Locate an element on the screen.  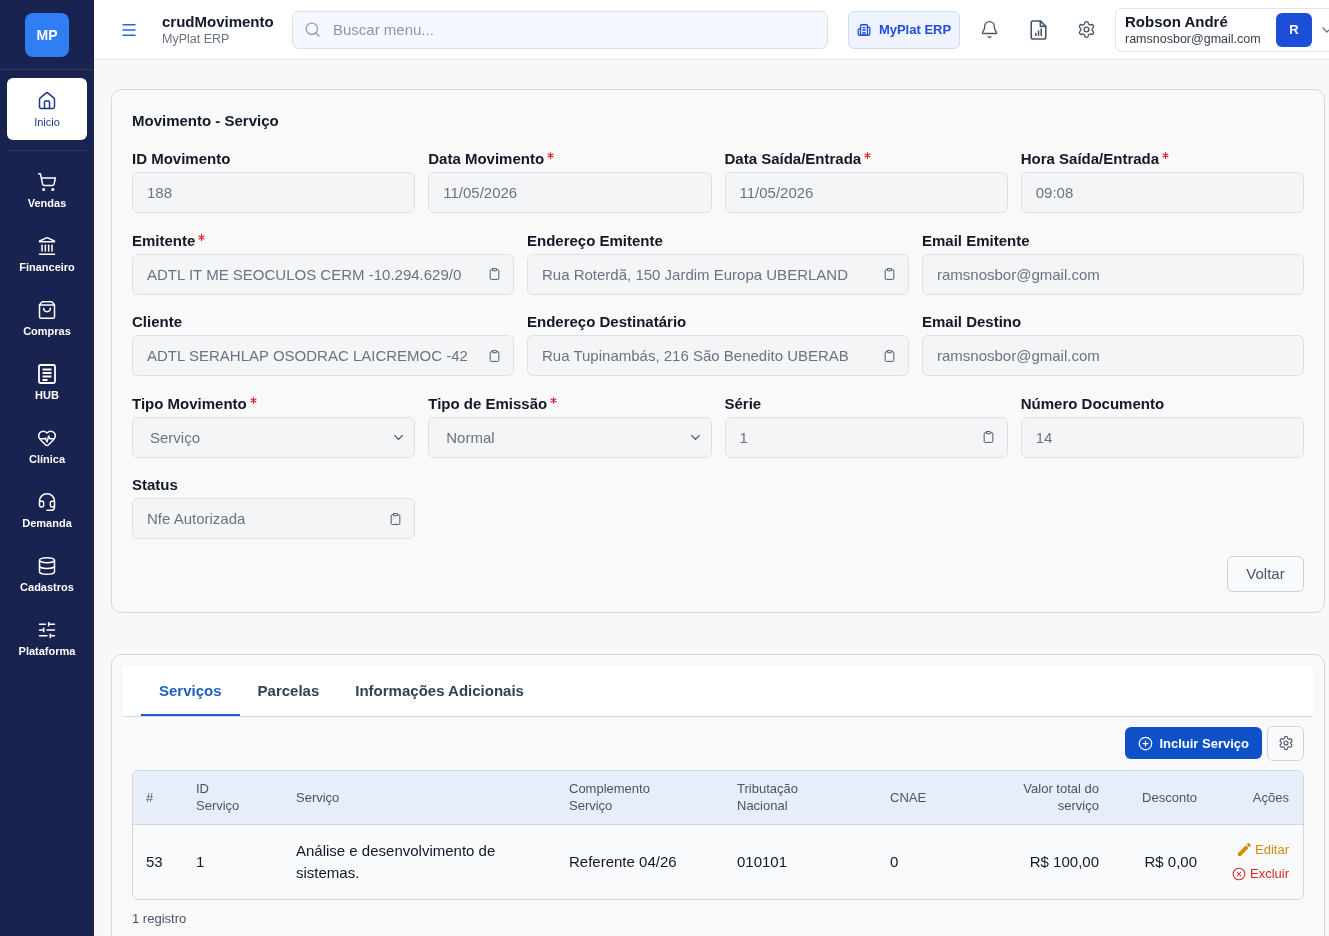
column-header: # is located at coordinates (150, 797).